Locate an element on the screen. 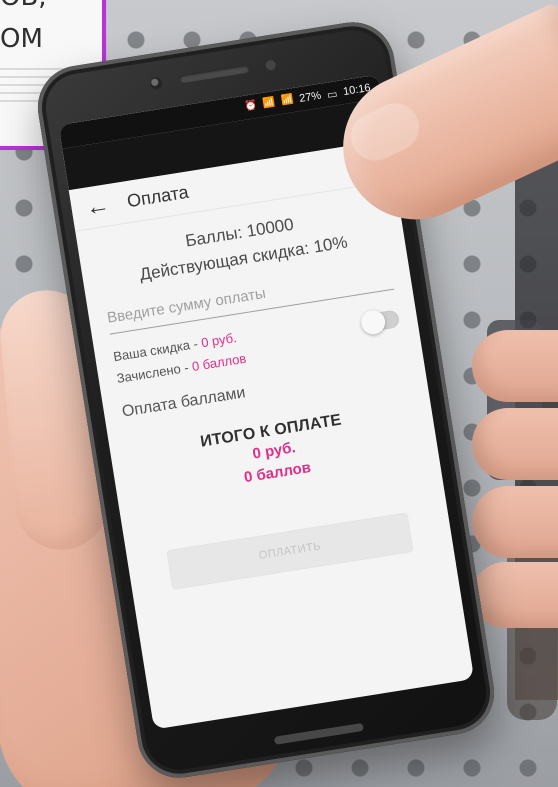 Image resolution: width=558 pixels, height=787 pixels. discount-value: 0 руб. is located at coordinates (219, 340).